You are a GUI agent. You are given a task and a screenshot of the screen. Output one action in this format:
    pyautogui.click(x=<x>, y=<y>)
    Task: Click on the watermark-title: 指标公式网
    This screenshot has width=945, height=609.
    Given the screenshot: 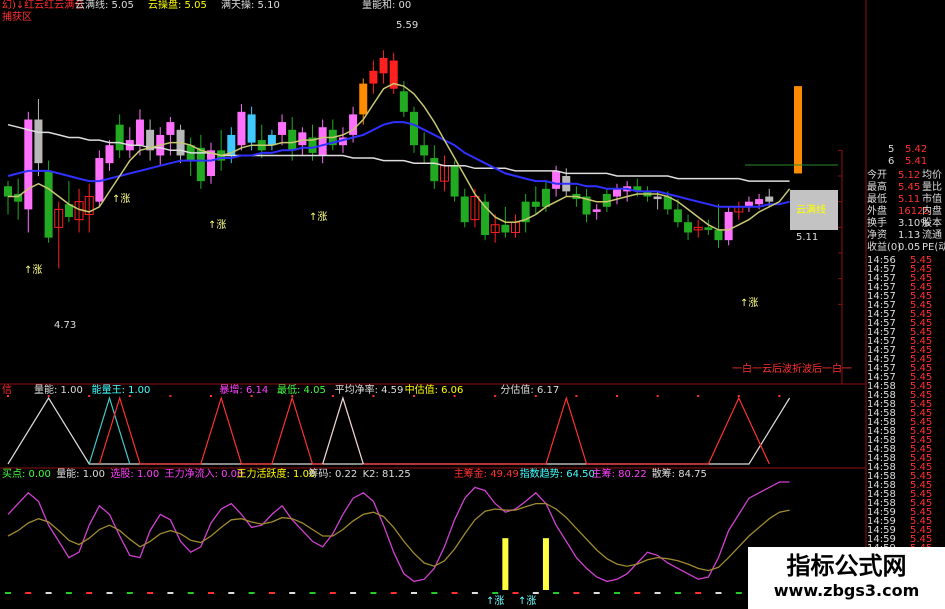 What is the action you would take?
    pyautogui.click(x=846, y=566)
    